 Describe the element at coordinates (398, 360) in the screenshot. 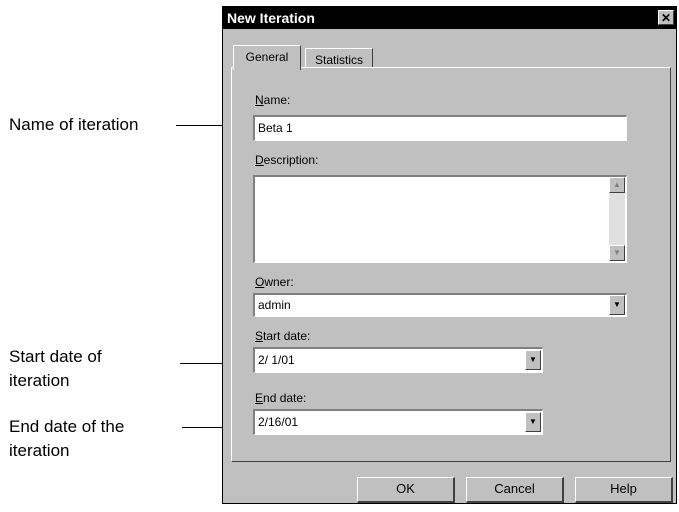

I see `start-date-picker: 2/ 1/01` at that location.